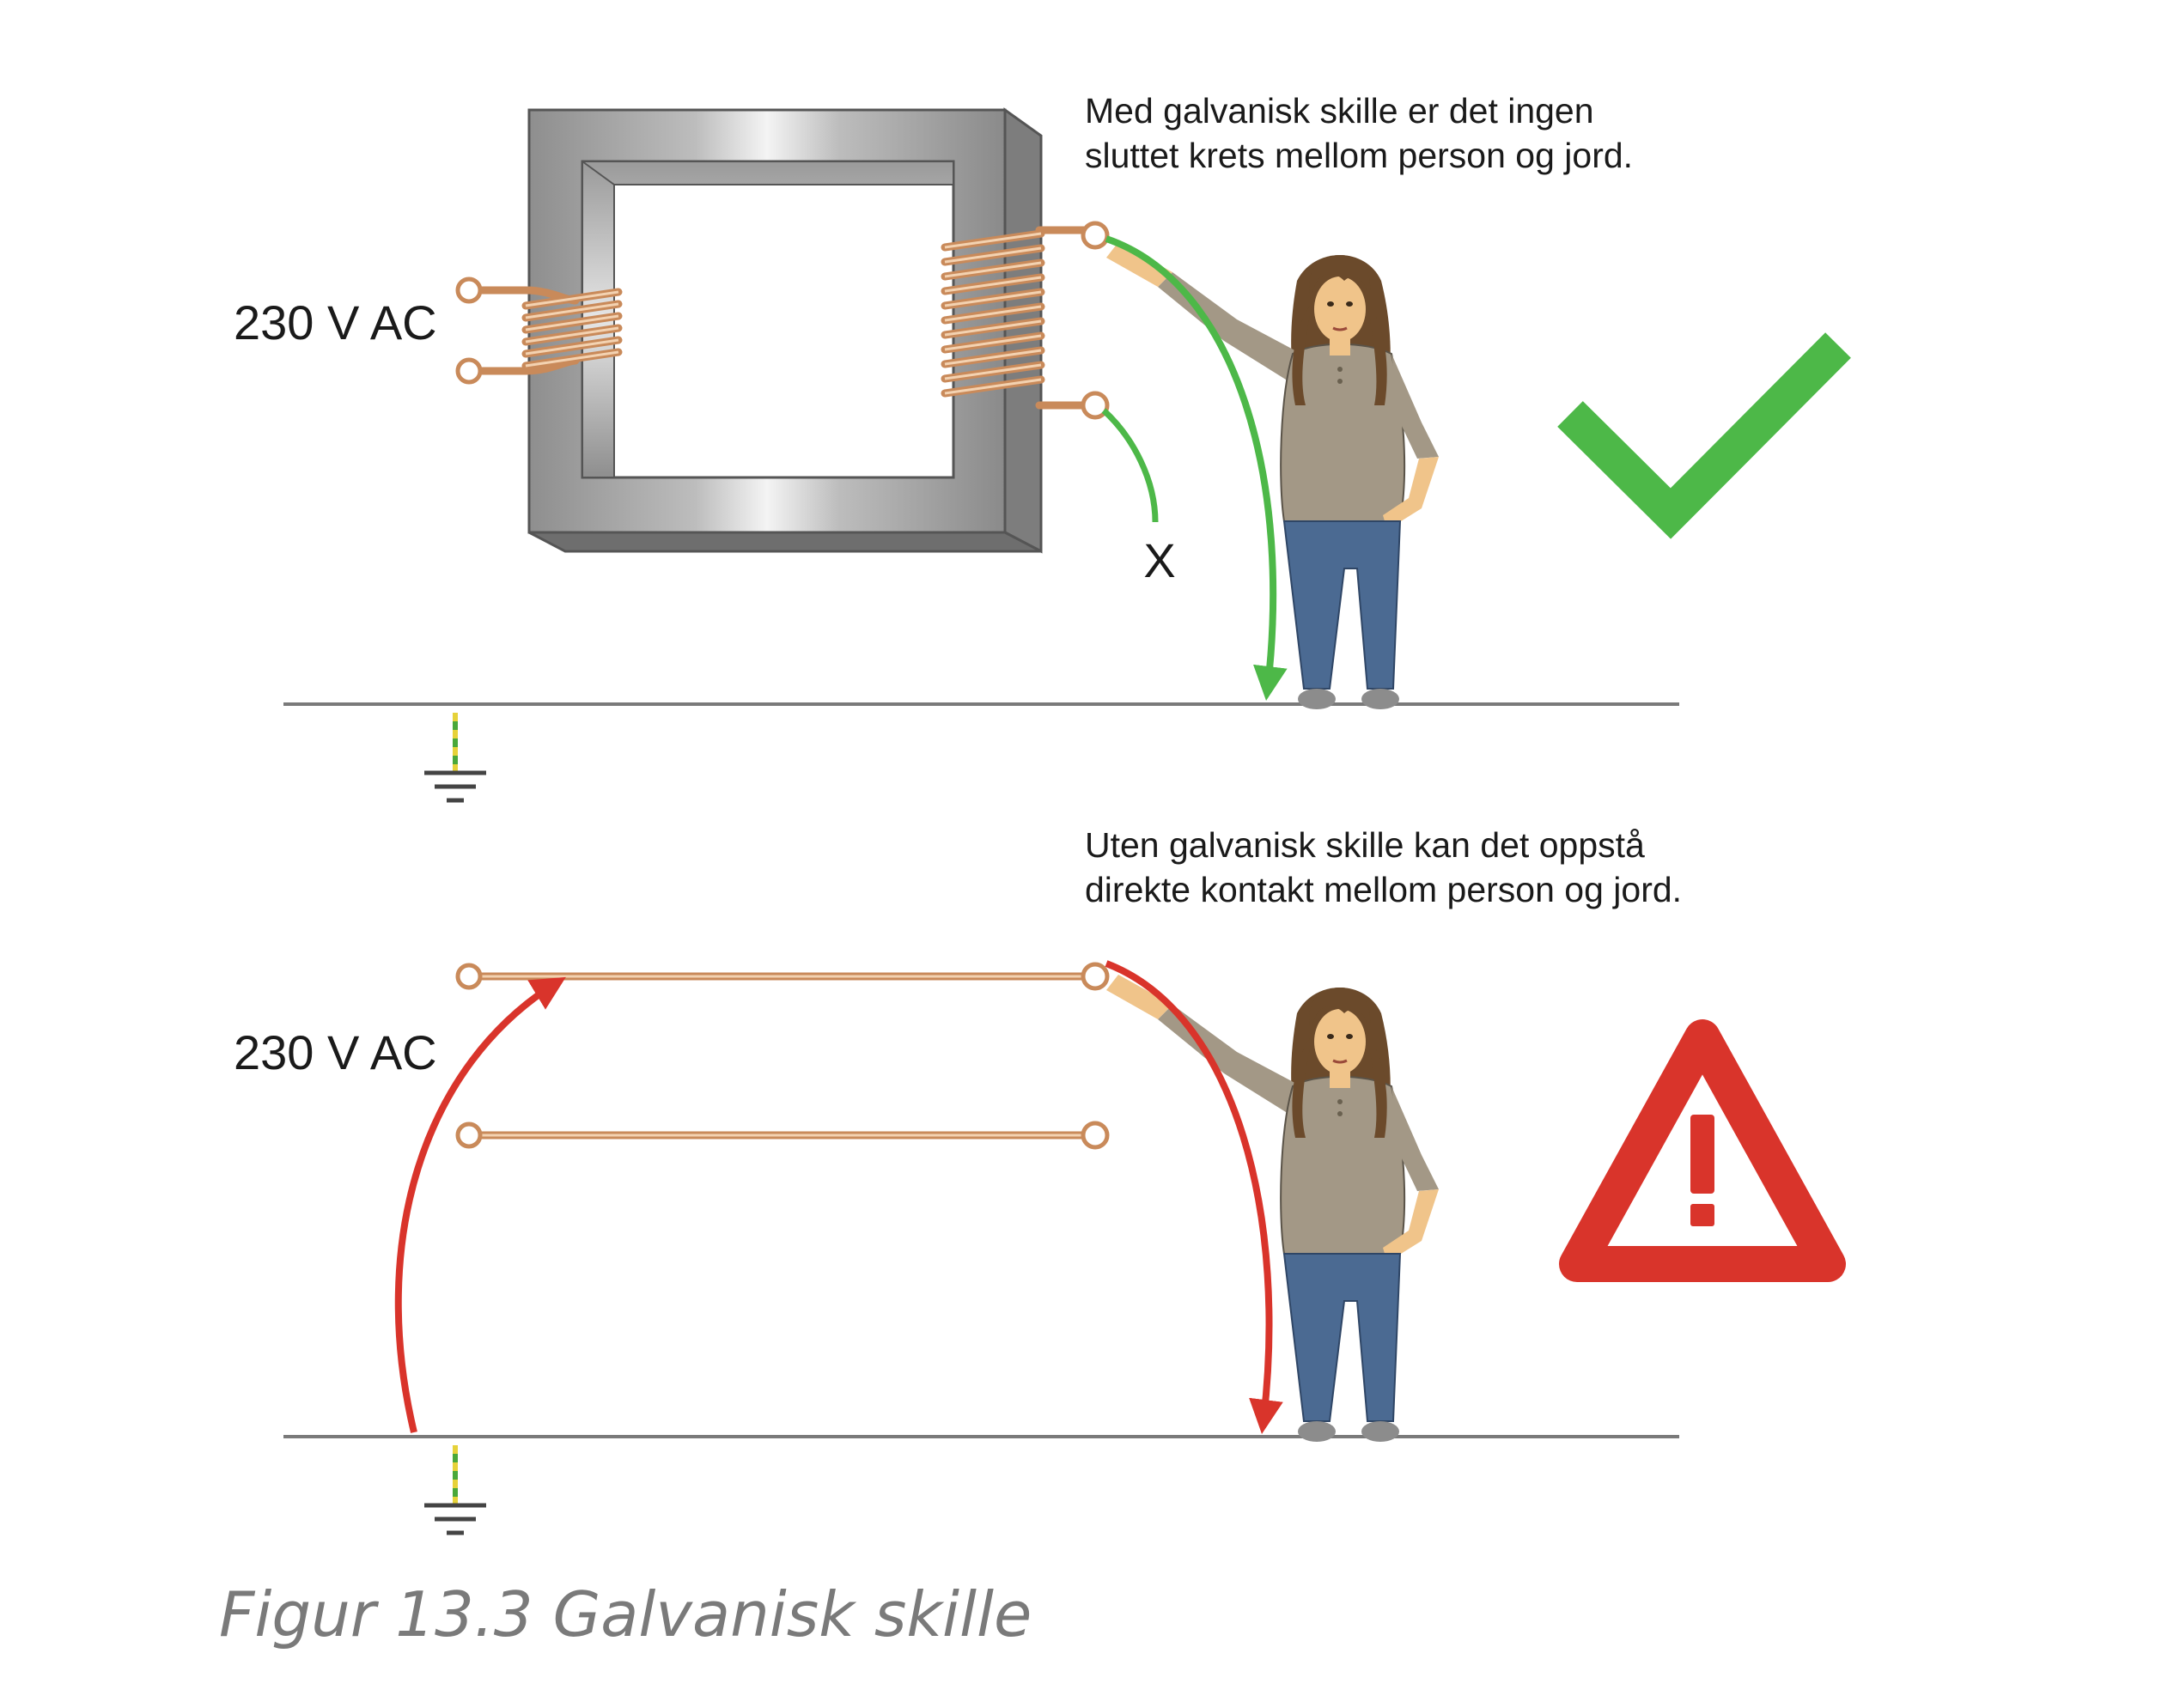 This screenshot has height=1708, width=2180. Describe the element at coordinates (1095, 235) in the screenshot. I see `secondary-terminal-top` at that location.